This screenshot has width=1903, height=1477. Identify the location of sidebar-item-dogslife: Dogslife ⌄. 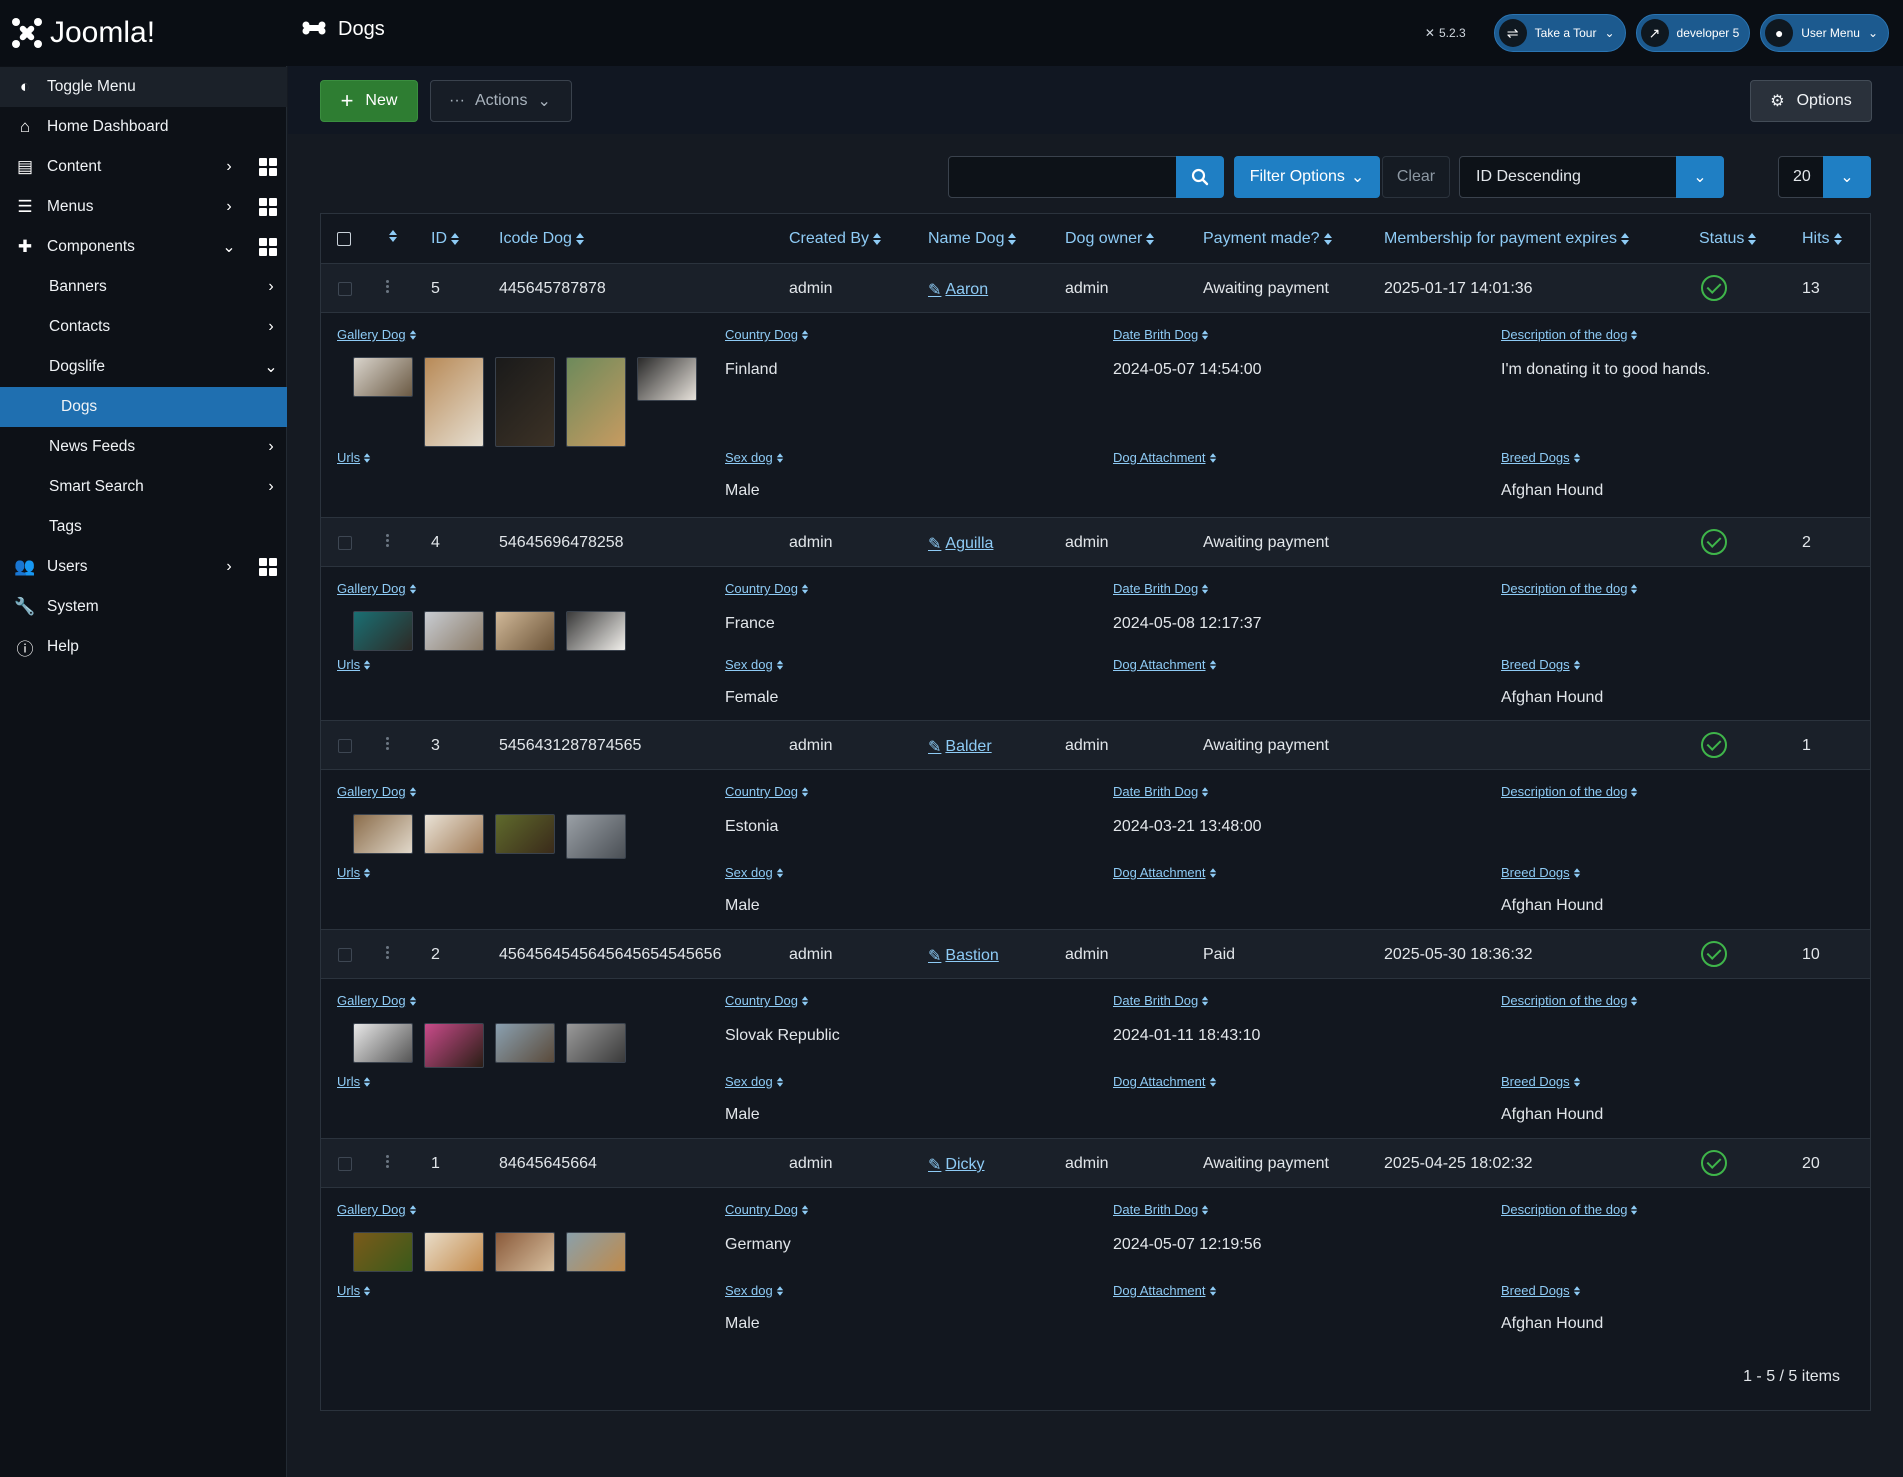
(143, 367).